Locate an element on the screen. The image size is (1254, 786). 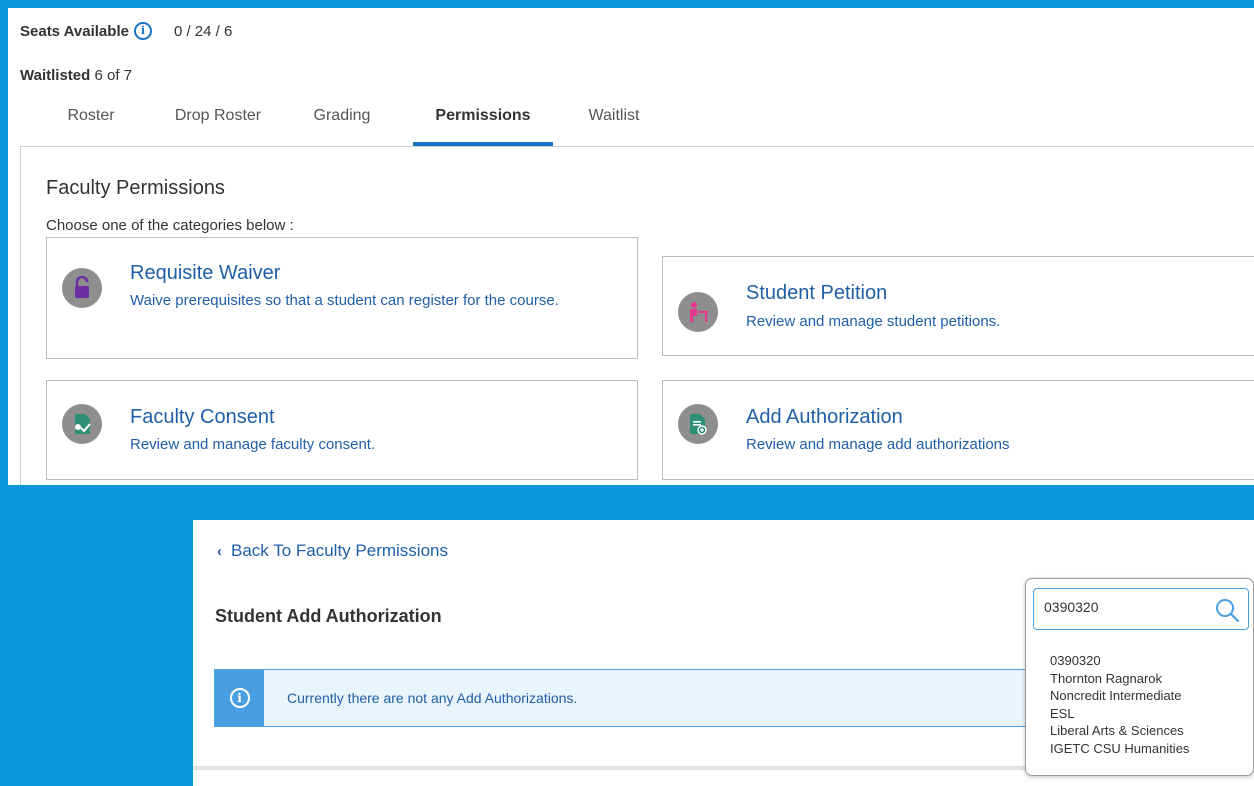
result-program: Noncredit Intermediate is located at coordinates (1116, 695).